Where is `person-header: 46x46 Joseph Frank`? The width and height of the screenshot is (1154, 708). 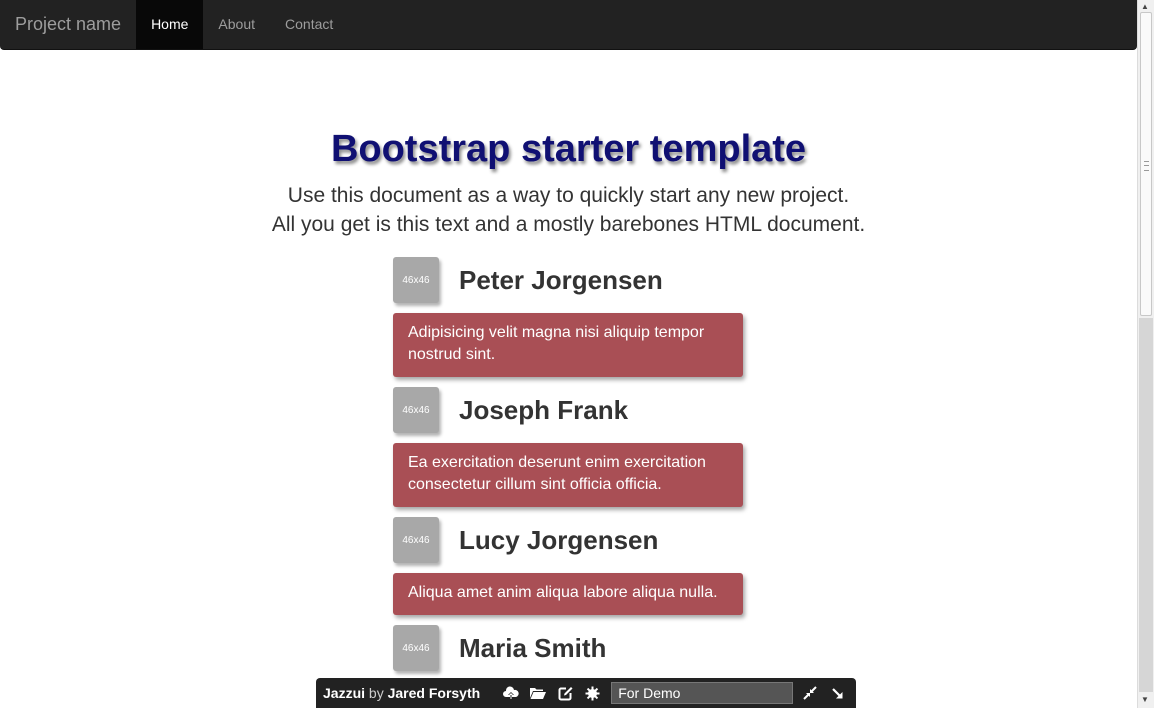 person-header: 46x46 Joseph Frank is located at coordinates (510, 410).